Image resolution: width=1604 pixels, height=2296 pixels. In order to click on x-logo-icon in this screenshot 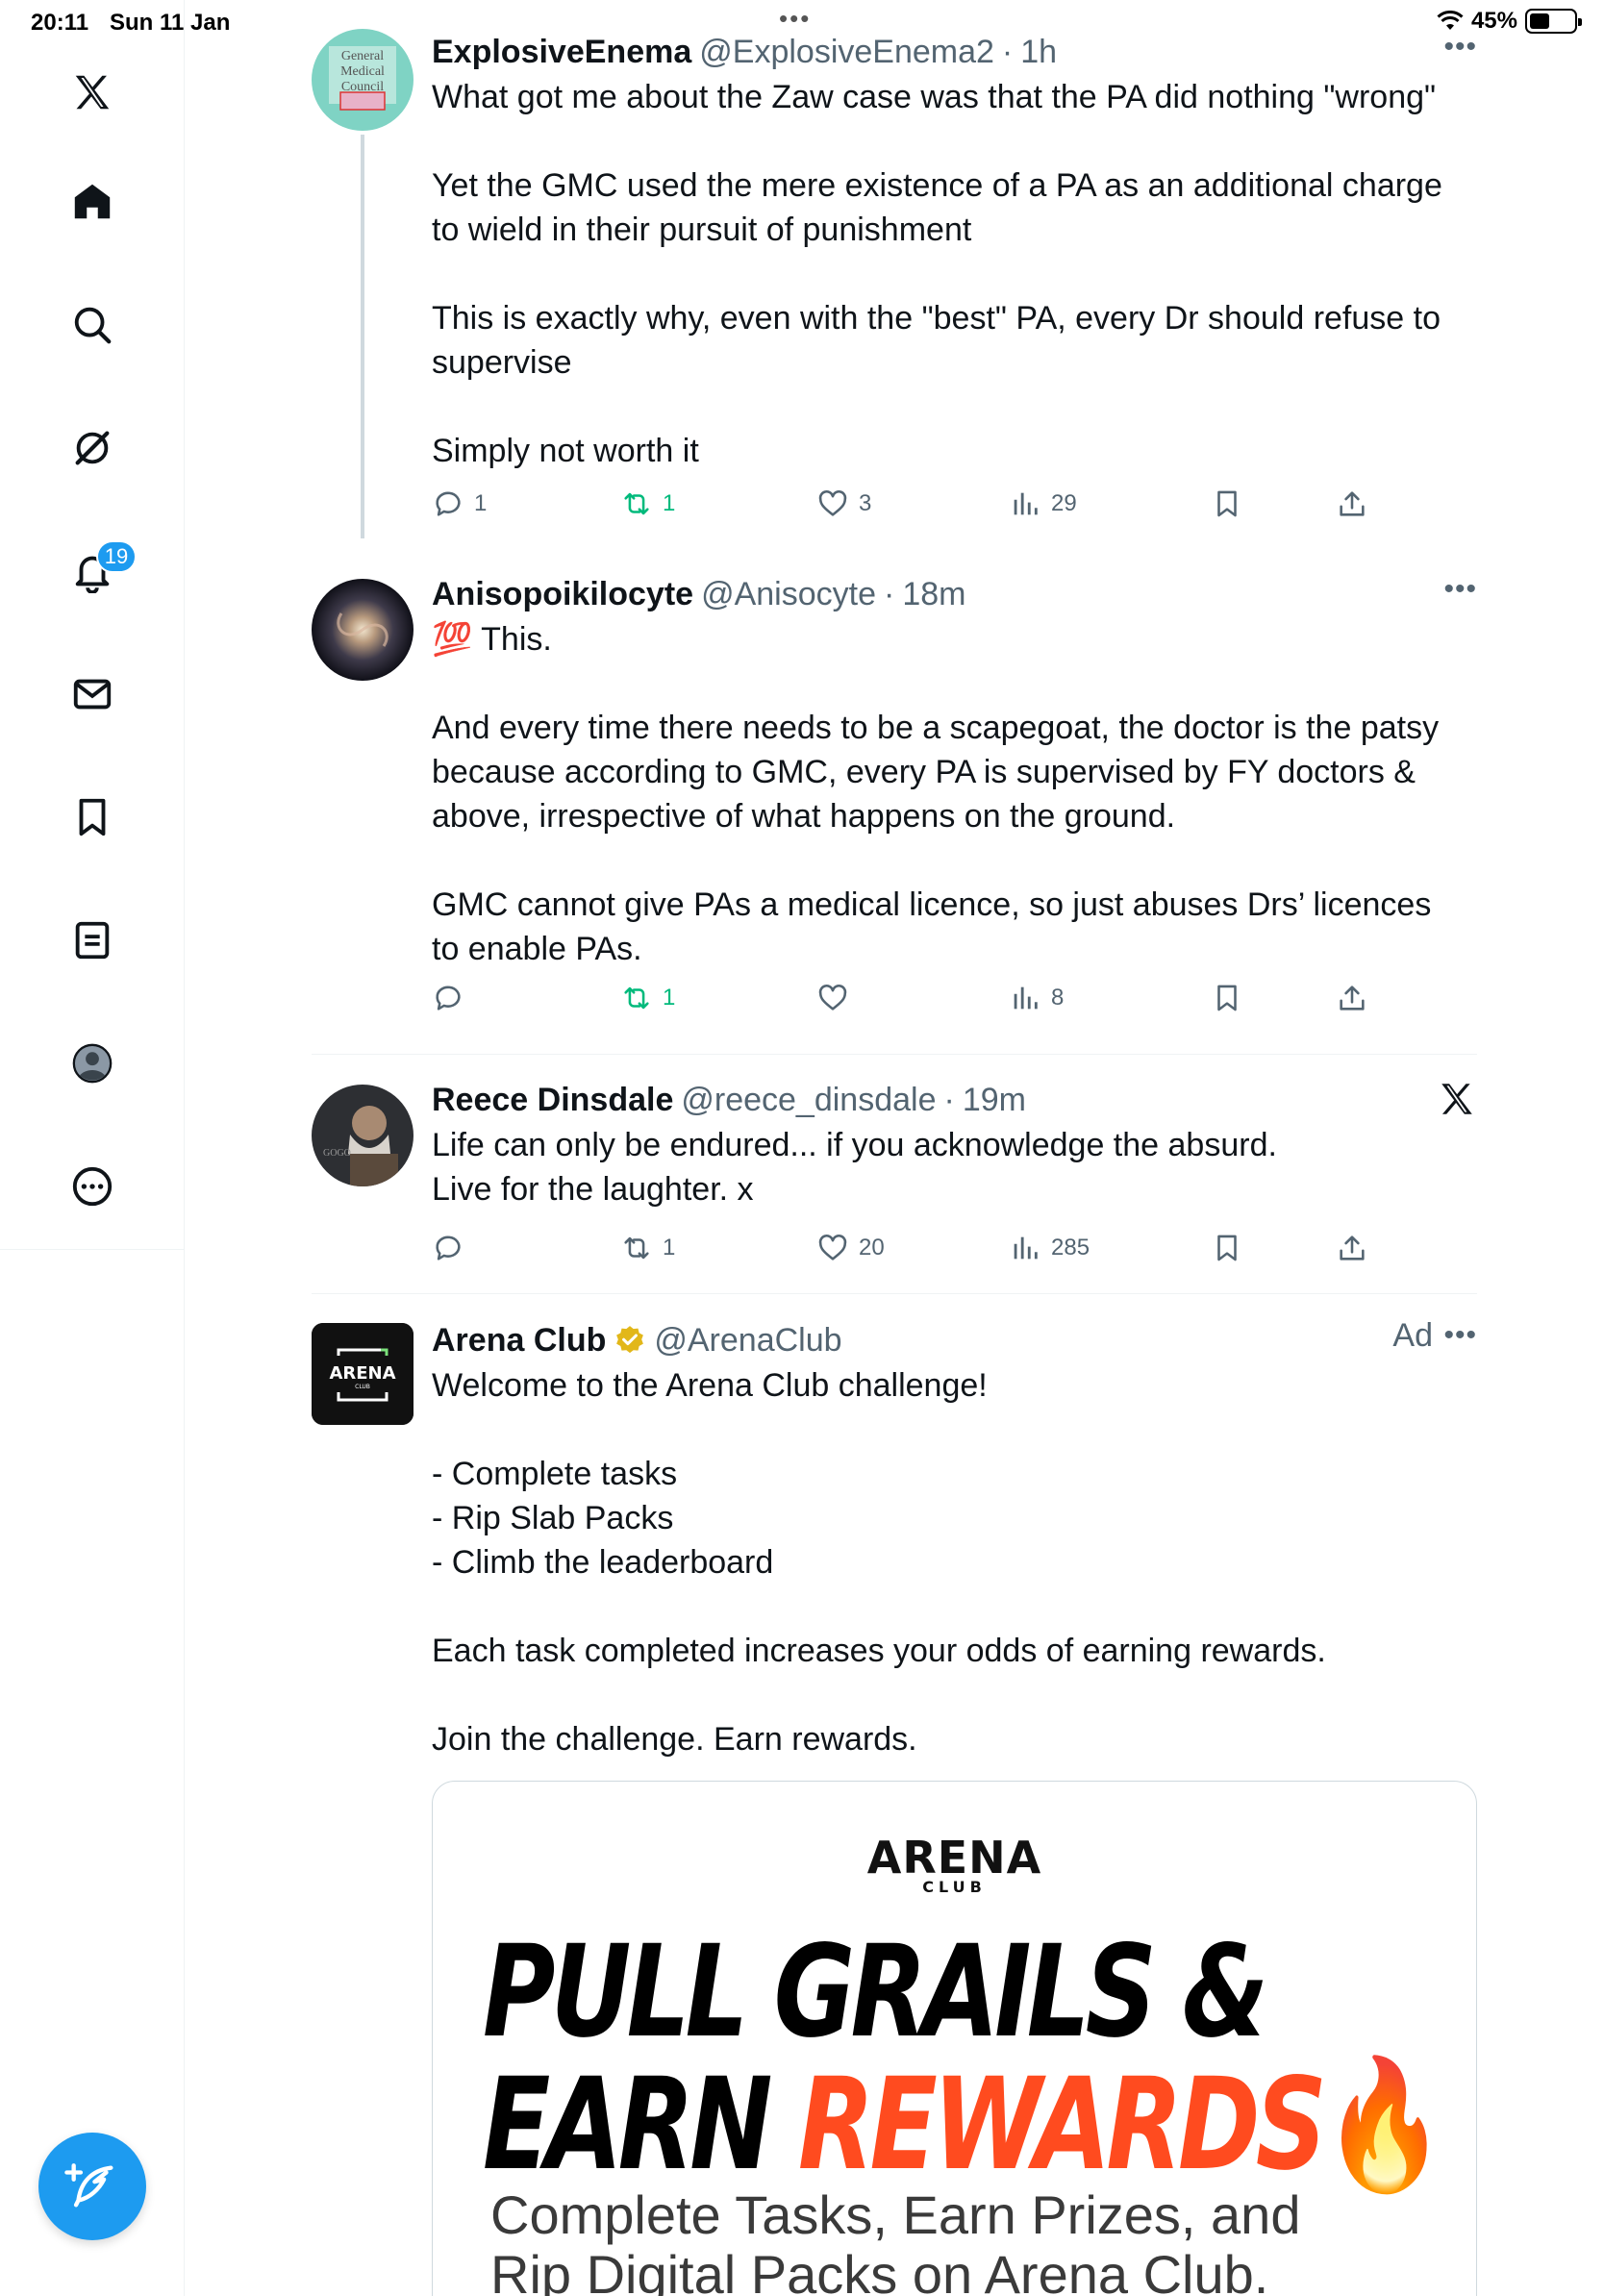, I will do `click(92, 92)`.